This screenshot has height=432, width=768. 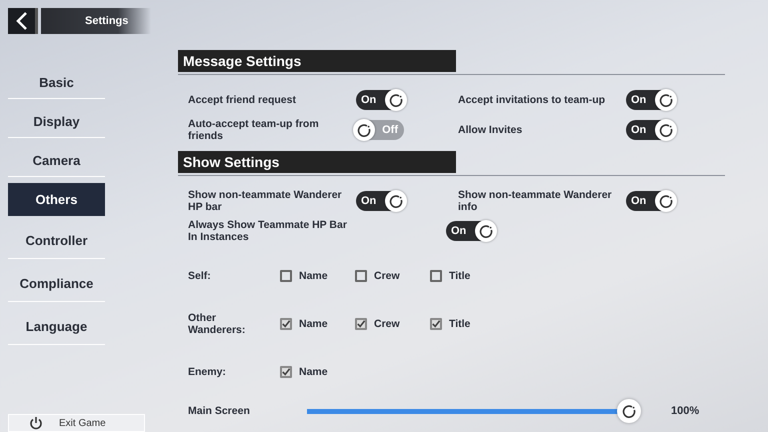 What do you see at coordinates (219, 411) in the screenshot?
I see `slider-label: Main Screen` at bounding box center [219, 411].